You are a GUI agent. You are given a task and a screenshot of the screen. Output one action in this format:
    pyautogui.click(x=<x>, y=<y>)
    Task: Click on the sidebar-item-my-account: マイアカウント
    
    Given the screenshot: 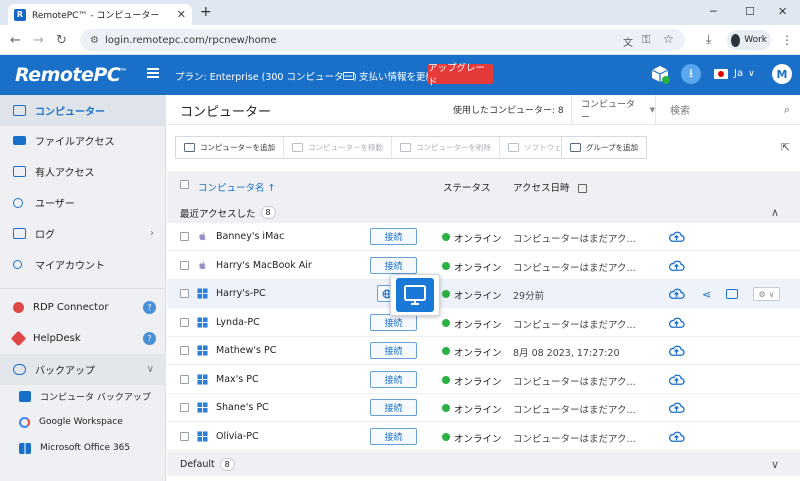 What is the action you would take?
    pyautogui.click(x=83, y=264)
    